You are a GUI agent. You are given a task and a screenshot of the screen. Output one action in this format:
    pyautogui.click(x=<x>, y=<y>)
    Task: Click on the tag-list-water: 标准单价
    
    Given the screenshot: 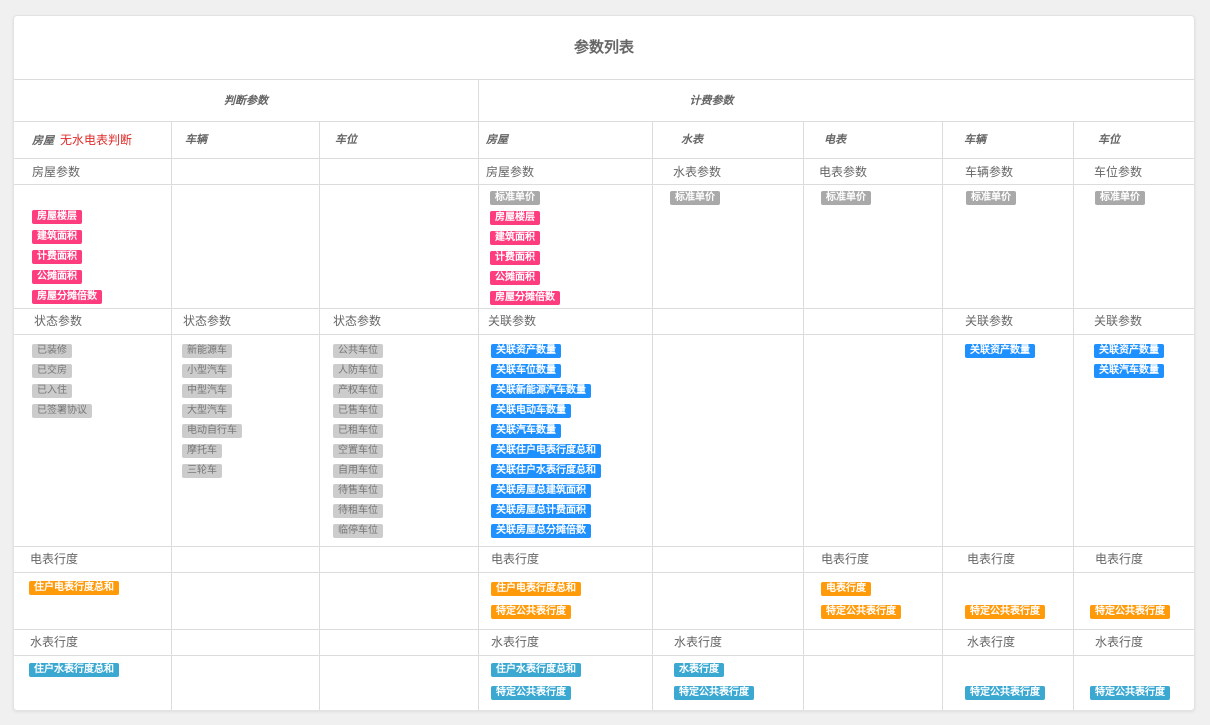 What is the action you would take?
    pyautogui.click(x=695, y=201)
    